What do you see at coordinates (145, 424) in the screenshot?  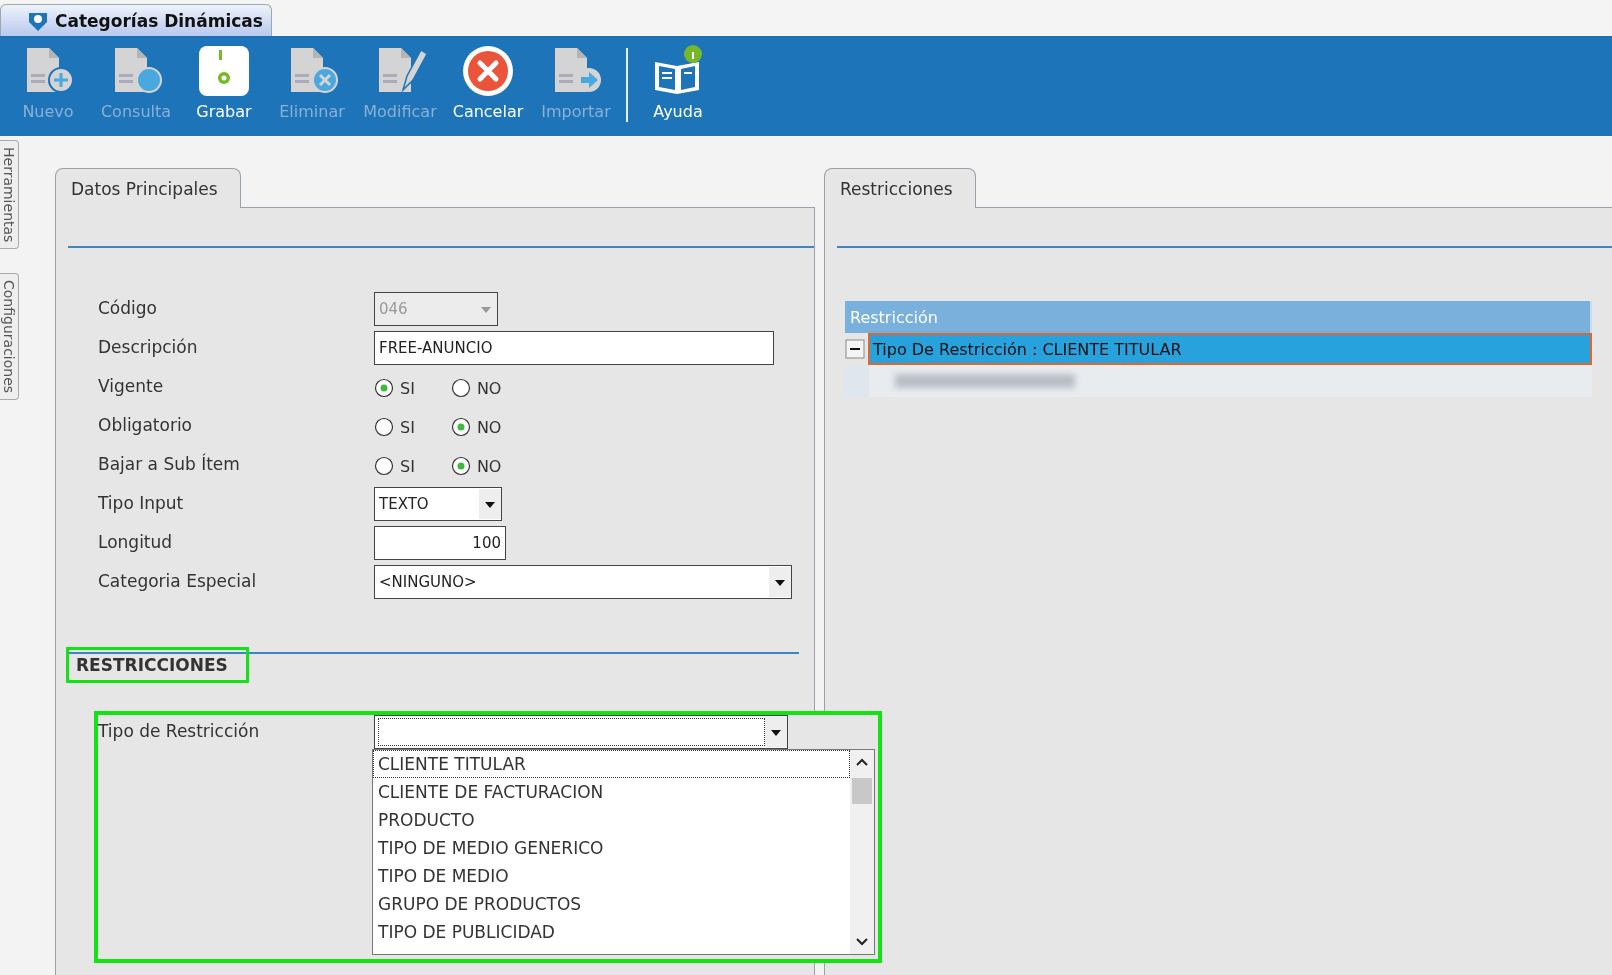 I see `field-label: Obligatorio` at bounding box center [145, 424].